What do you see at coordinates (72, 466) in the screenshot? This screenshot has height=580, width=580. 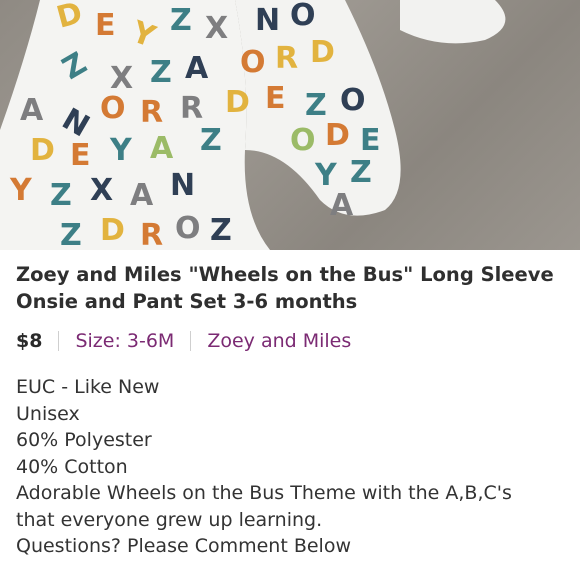 I see `description-line: 40% Cotton` at bounding box center [72, 466].